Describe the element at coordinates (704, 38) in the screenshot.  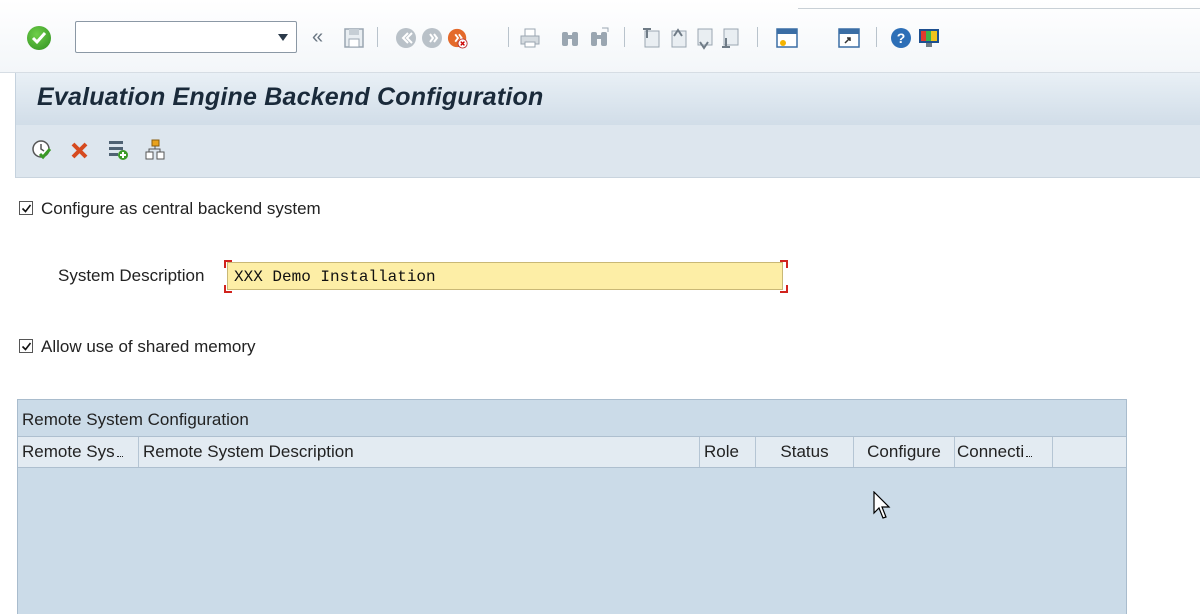
I see `next-page-icon` at that location.